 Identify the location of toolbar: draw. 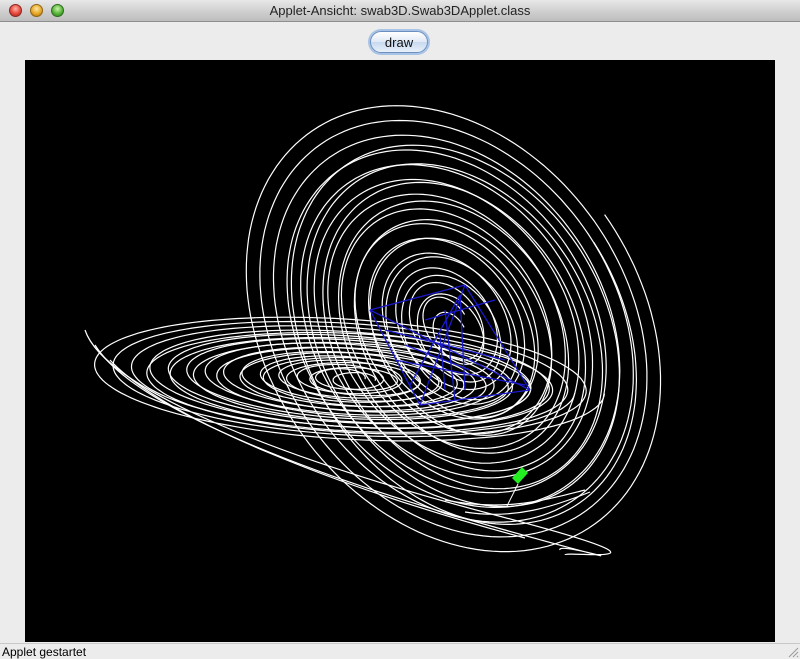
(400, 40).